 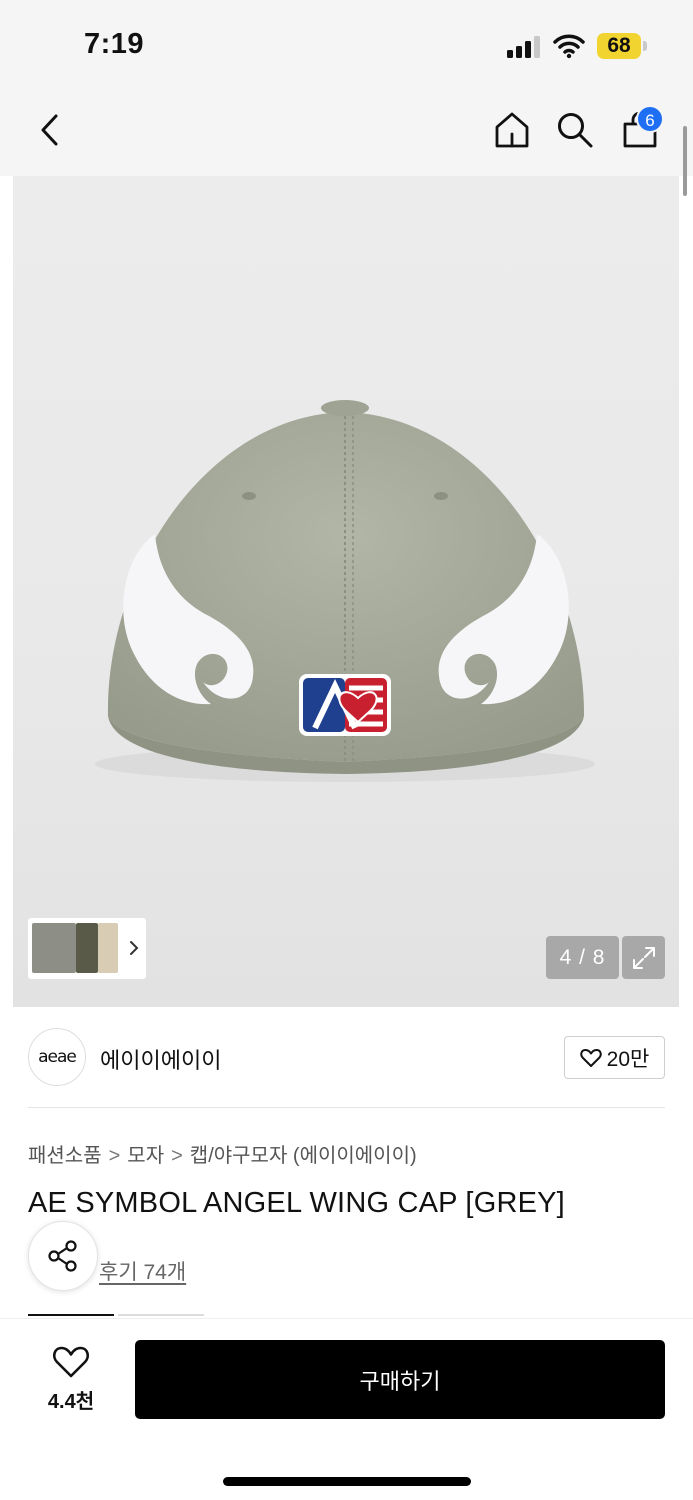 I want to click on breadcrumb-item-level3: 캡/야구모자 (에이이에이이), so click(x=303, y=1156).